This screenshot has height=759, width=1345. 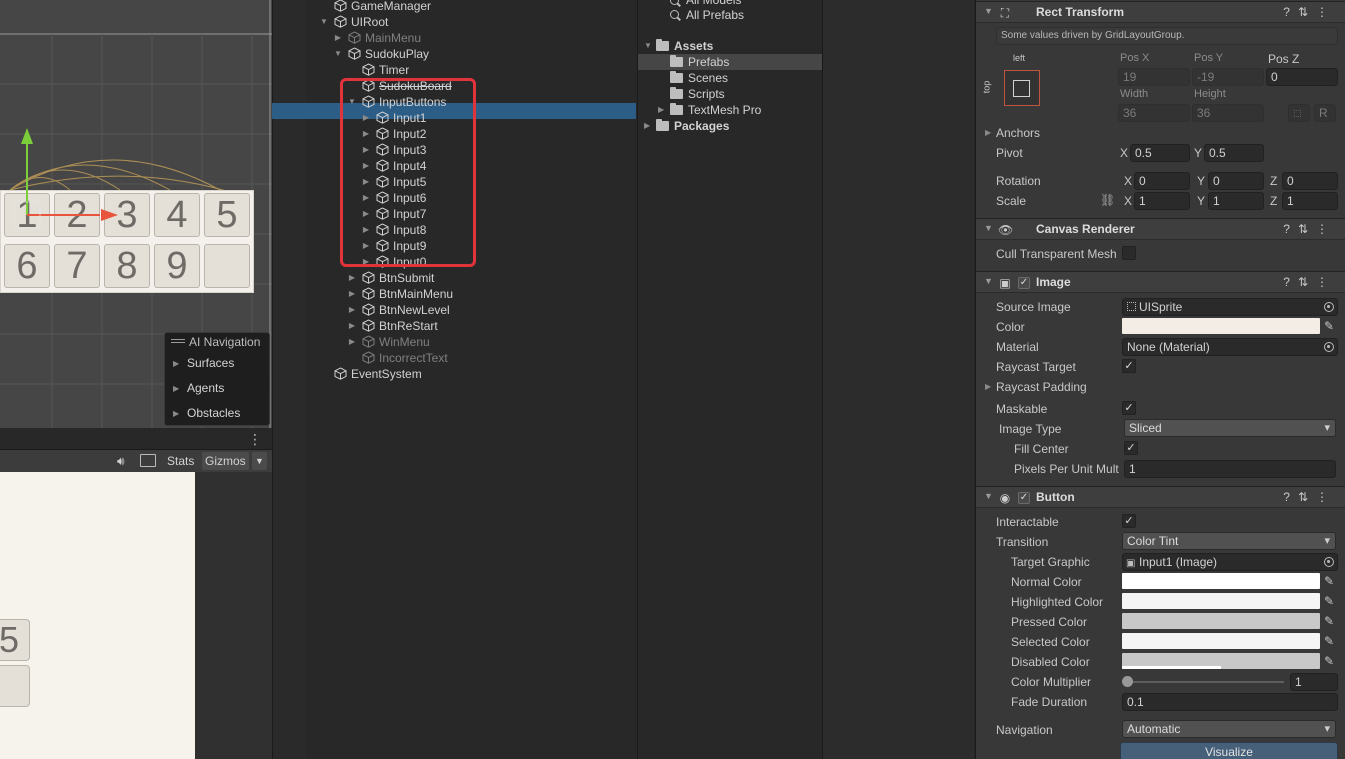 What do you see at coordinates (1221, 641) in the screenshot?
I see `selected-color-swatch` at bounding box center [1221, 641].